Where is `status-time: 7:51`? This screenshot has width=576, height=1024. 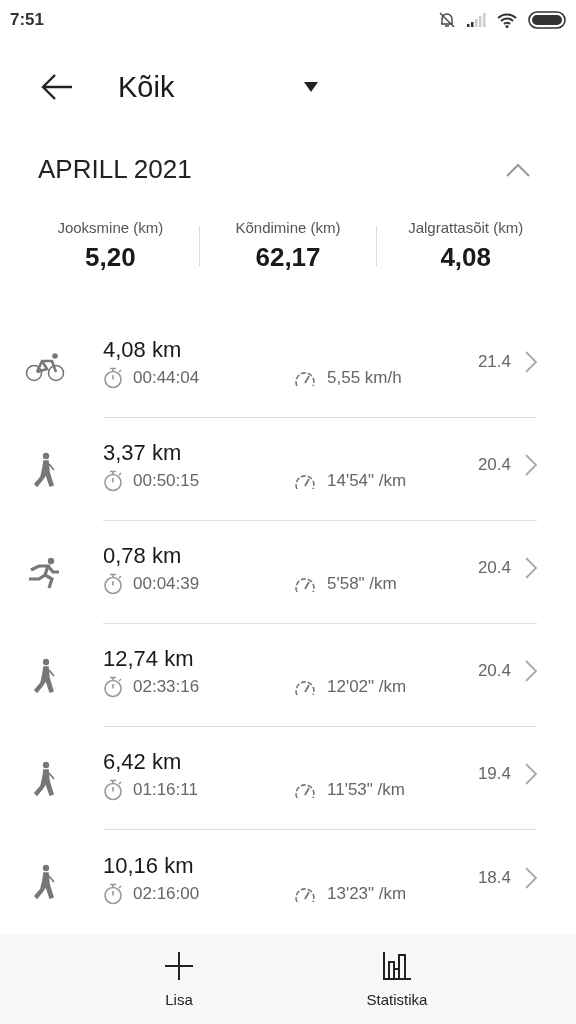 status-time: 7:51 is located at coordinates (27, 20).